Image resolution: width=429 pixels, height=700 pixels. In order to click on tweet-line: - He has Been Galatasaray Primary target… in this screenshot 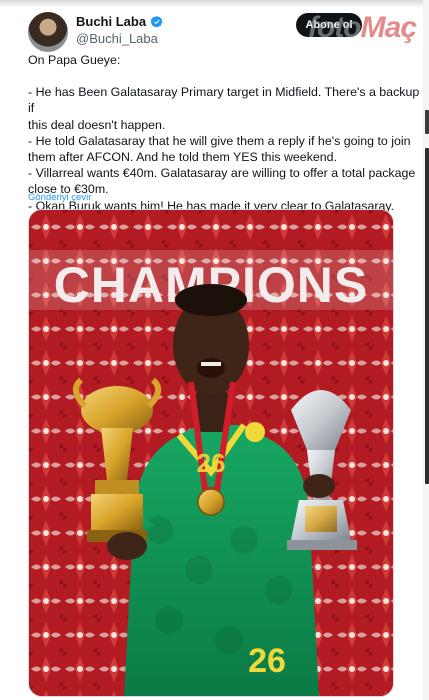, I will do `click(225, 100)`.